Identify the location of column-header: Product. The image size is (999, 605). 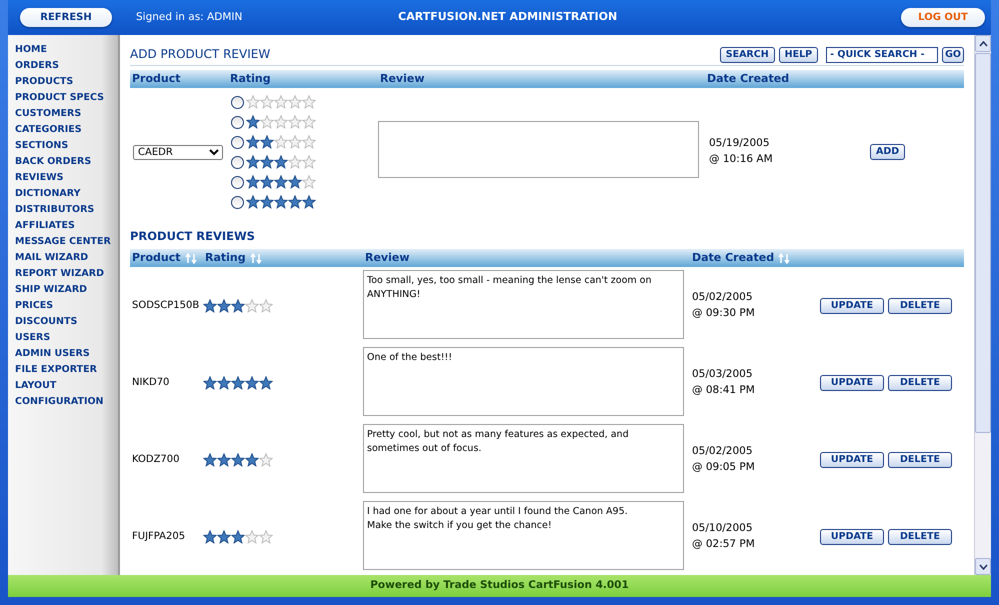
(156, 258).